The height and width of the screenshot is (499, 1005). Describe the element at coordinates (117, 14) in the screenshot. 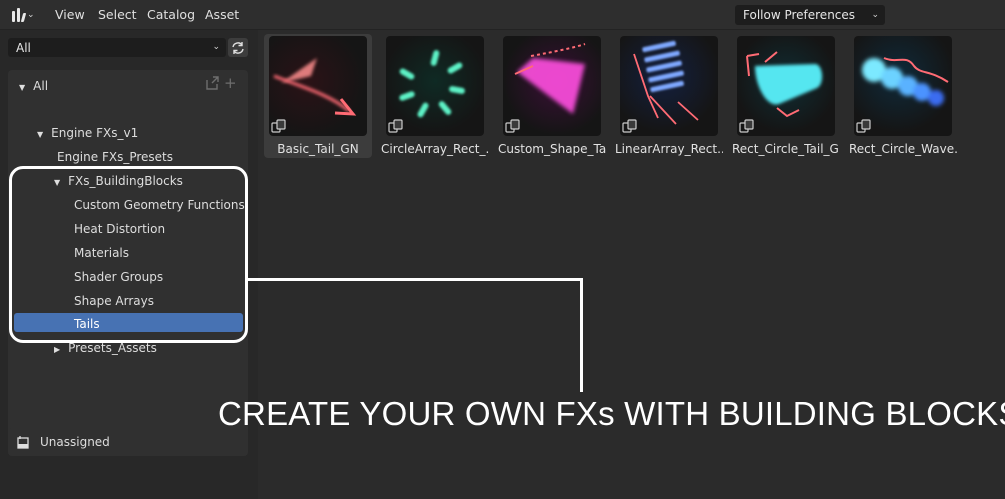

I see `menu-select: Select` at that location.